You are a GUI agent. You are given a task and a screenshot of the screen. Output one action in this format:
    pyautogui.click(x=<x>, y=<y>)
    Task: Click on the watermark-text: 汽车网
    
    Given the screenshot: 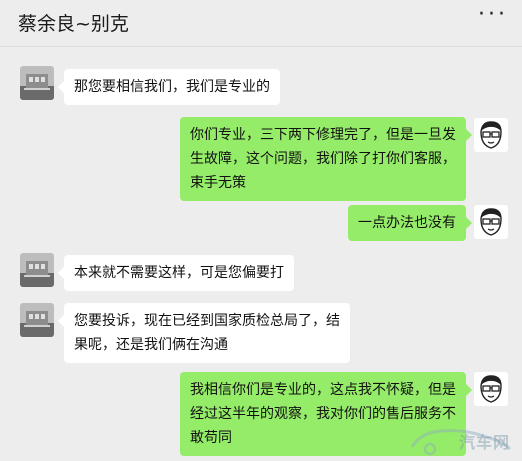 What is the action you would take?
    pyautogui.click(x=484, y=442)
    